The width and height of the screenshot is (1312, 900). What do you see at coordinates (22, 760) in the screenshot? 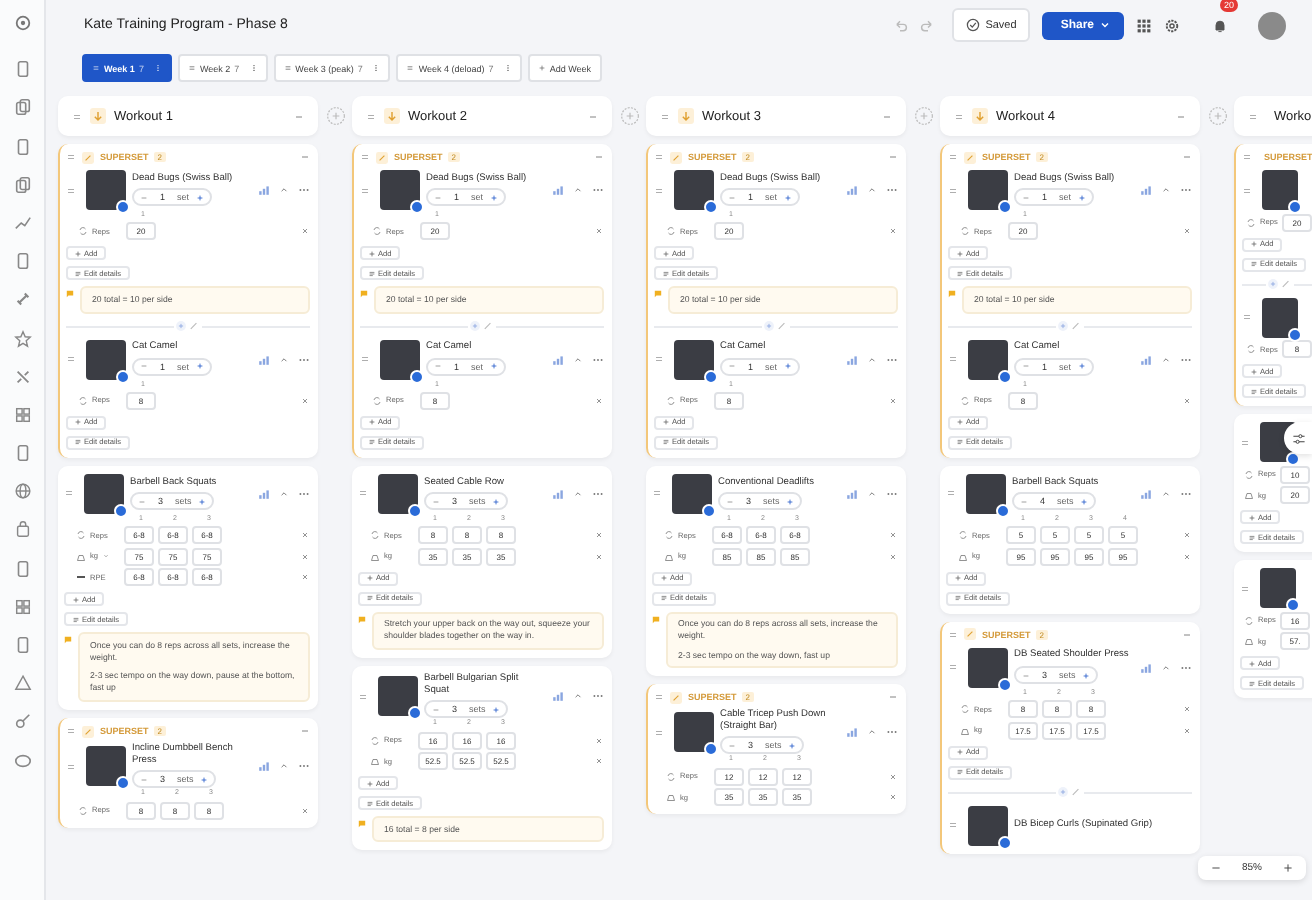
I see `chat-icon` at bounding box center [22, 760].